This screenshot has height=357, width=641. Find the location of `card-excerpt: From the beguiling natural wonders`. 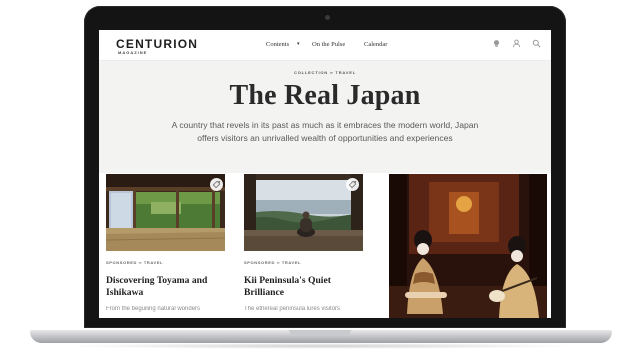

card-excerpt: From the beguiling natural wonders is located at coordinates (153, 309).